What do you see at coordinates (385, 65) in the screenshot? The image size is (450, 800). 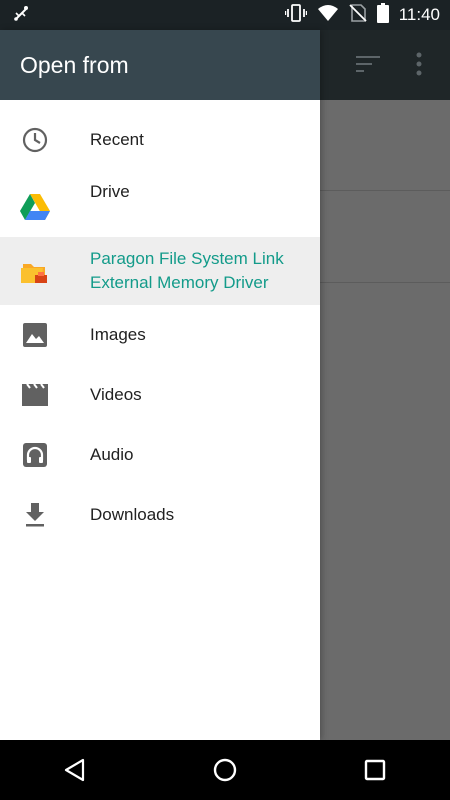 I see `background-toolbar` at bounding box center [385, 65].